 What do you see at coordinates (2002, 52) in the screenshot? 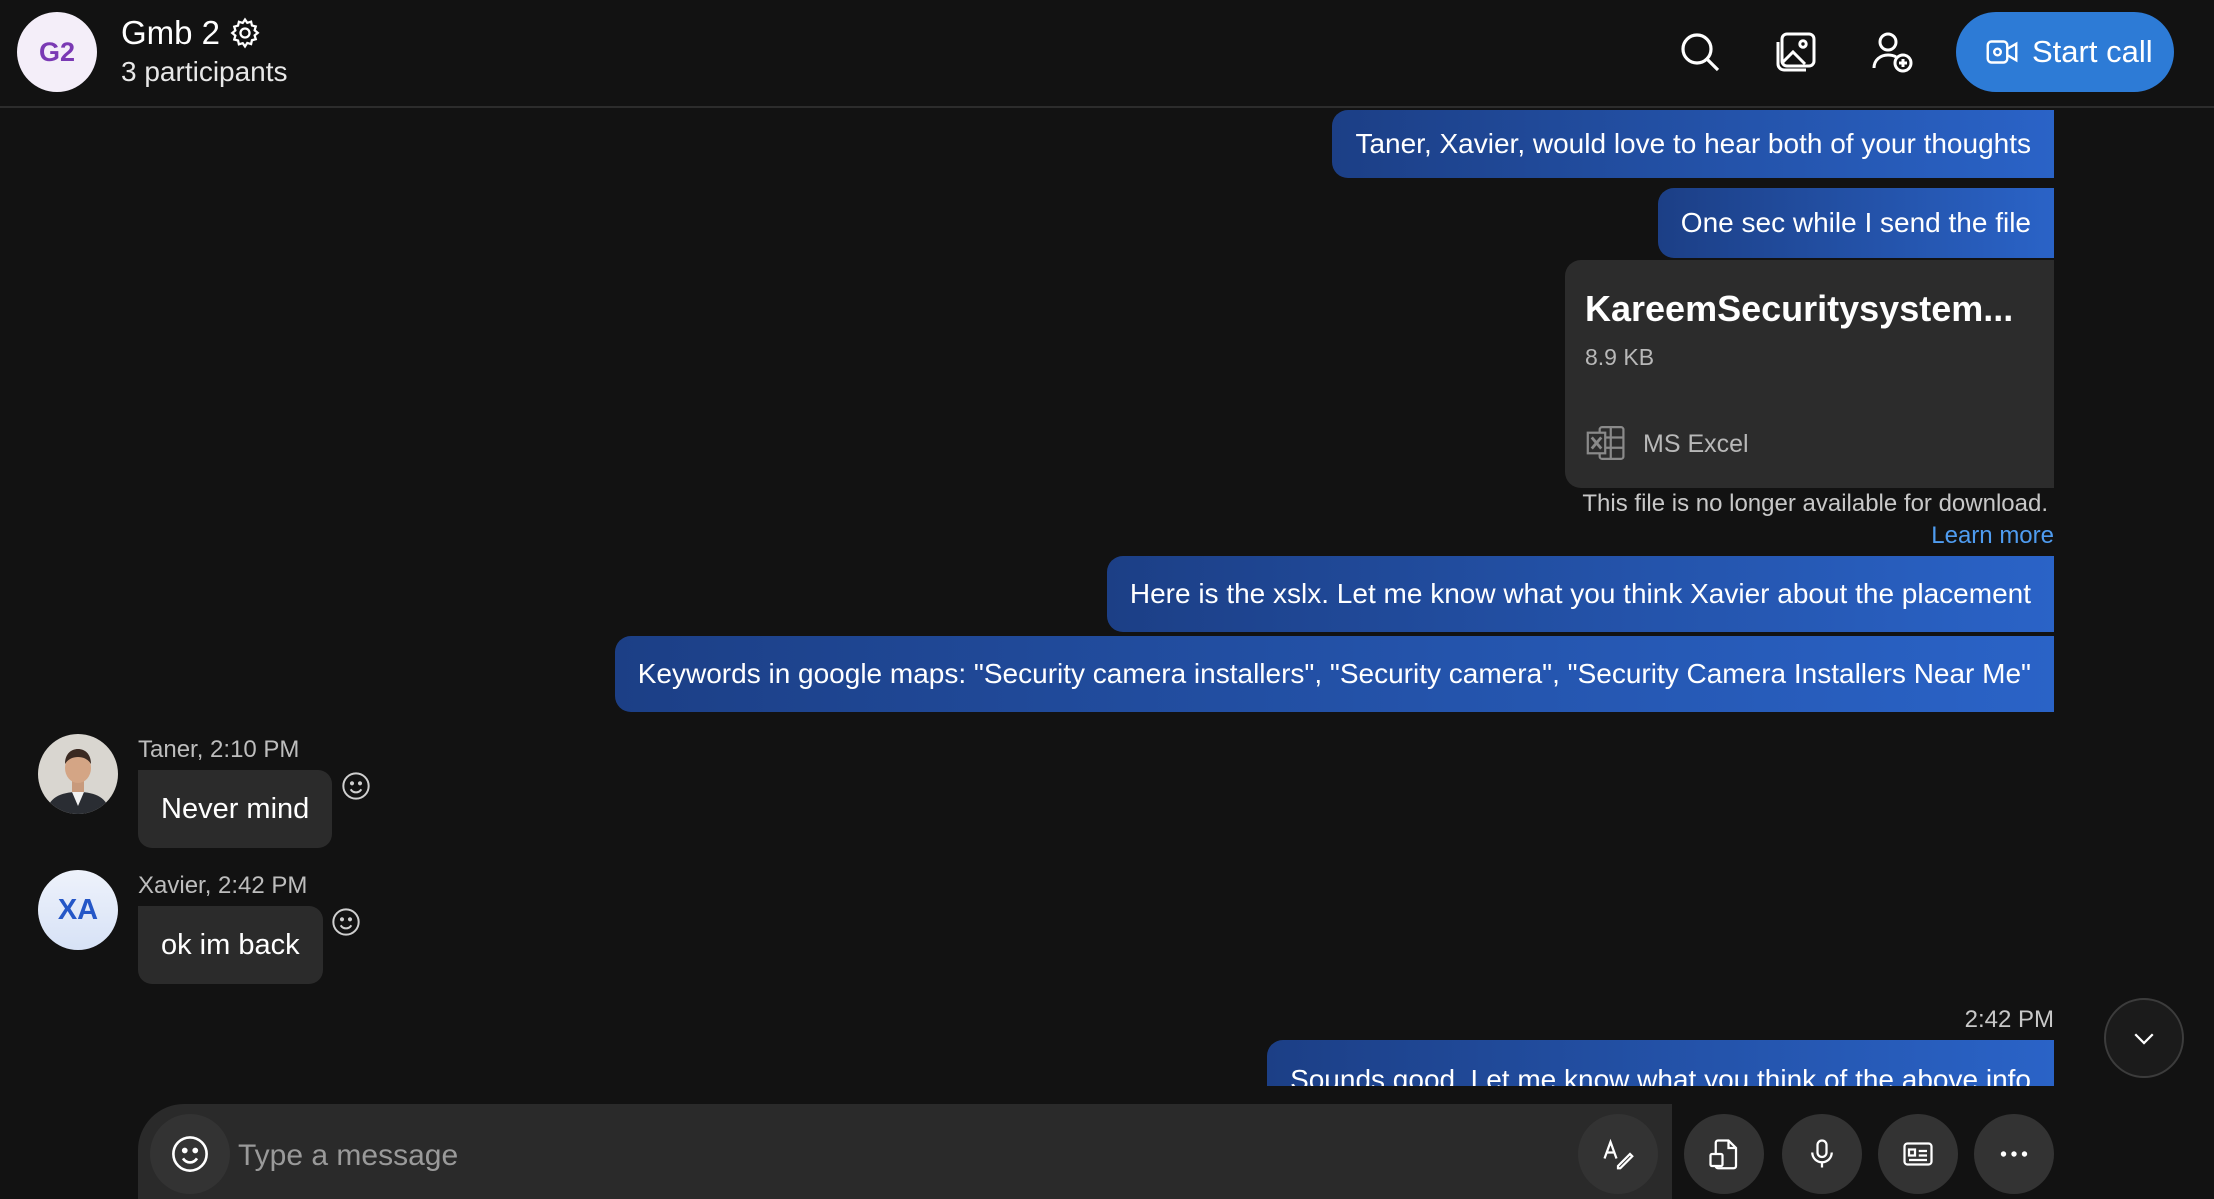
I see `video-icon` at bounding box center [2002, 52].